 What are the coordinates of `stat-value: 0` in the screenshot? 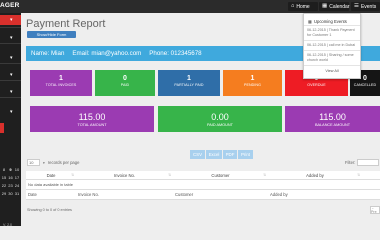 It's located at (125, 78).